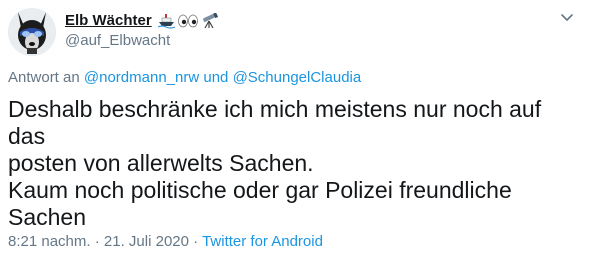  I want to click on reply-user-nordmann: @nordmann_nrw, so click(141, 77).